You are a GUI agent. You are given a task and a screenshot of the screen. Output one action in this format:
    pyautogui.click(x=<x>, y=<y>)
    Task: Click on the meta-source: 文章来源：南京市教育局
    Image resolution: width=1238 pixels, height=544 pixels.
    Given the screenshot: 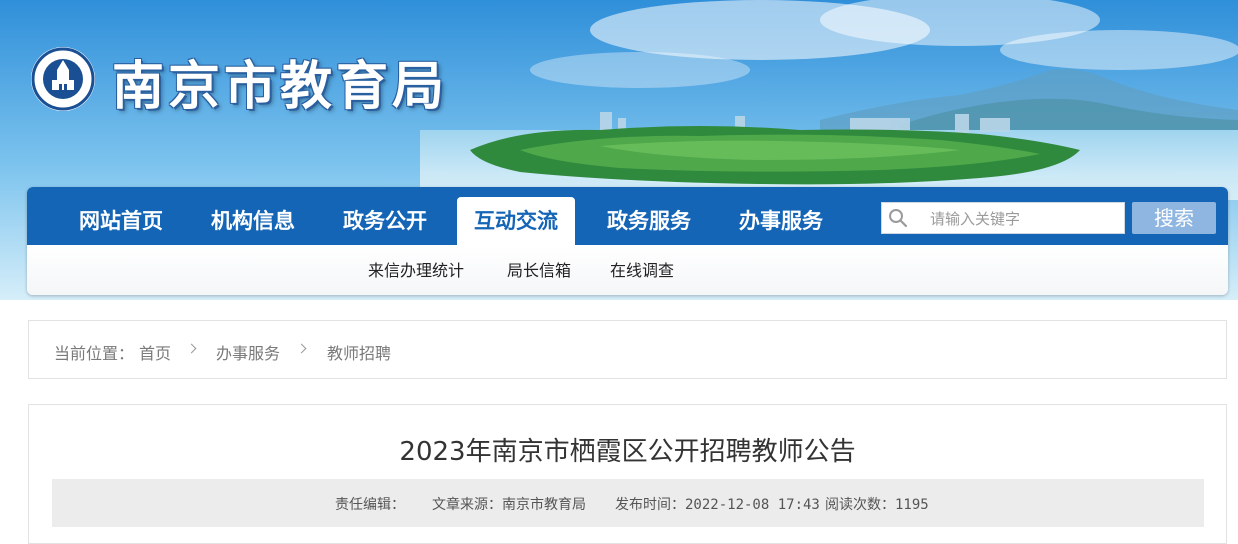 What is the action you would take?
    pyautogui.click(x=509, y=504)
    